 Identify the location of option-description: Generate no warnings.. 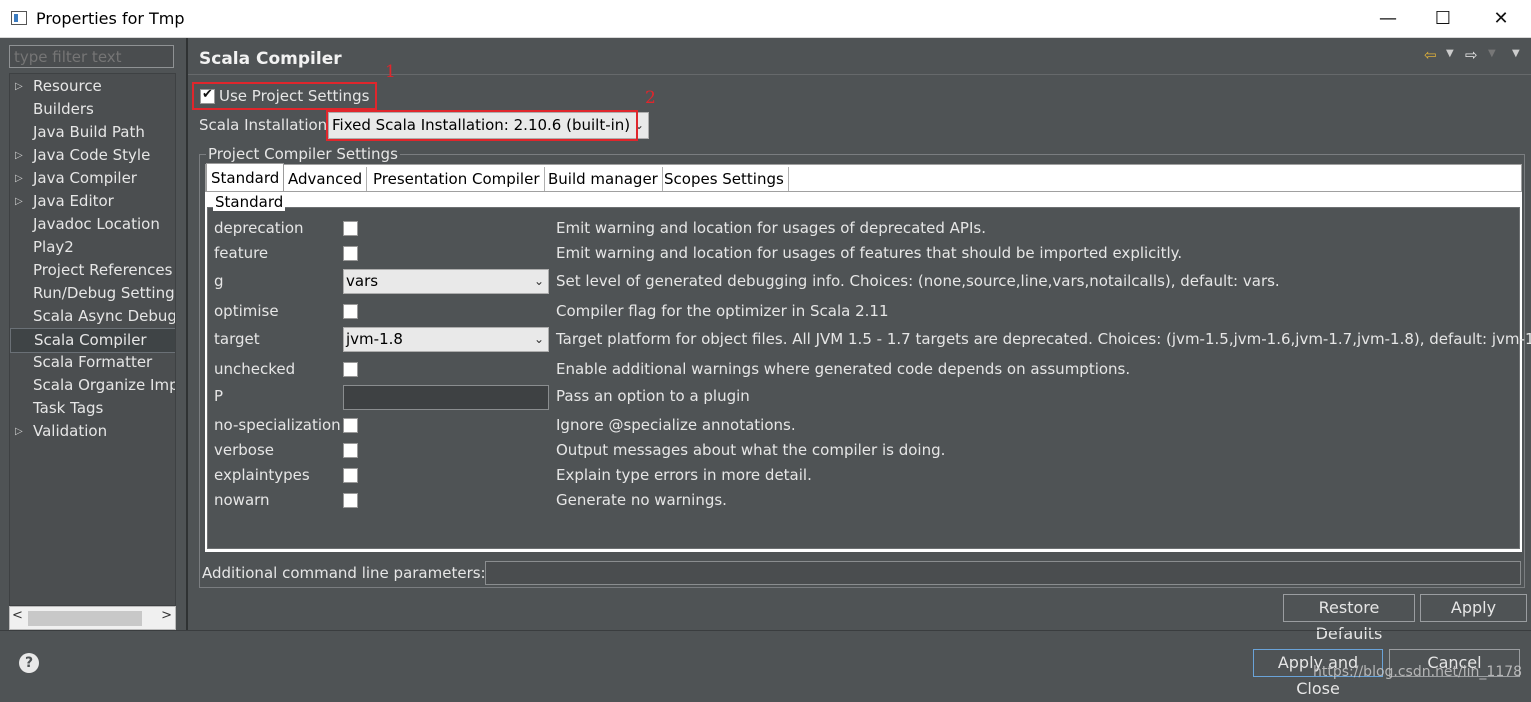
(641, 500).